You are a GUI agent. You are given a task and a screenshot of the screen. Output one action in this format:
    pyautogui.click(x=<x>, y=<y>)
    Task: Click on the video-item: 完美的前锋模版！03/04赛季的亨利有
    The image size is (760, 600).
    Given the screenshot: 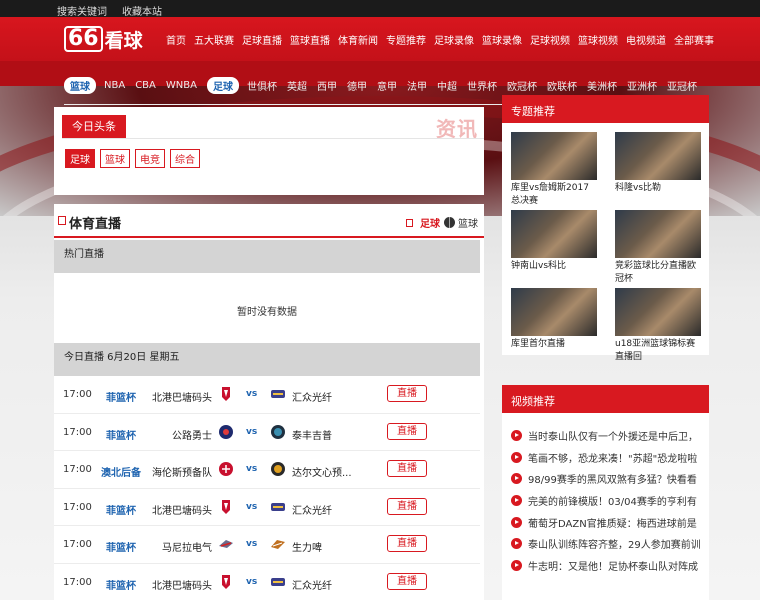 What is the action you would take?
    pyautogui.click(x=606, y=501)
    